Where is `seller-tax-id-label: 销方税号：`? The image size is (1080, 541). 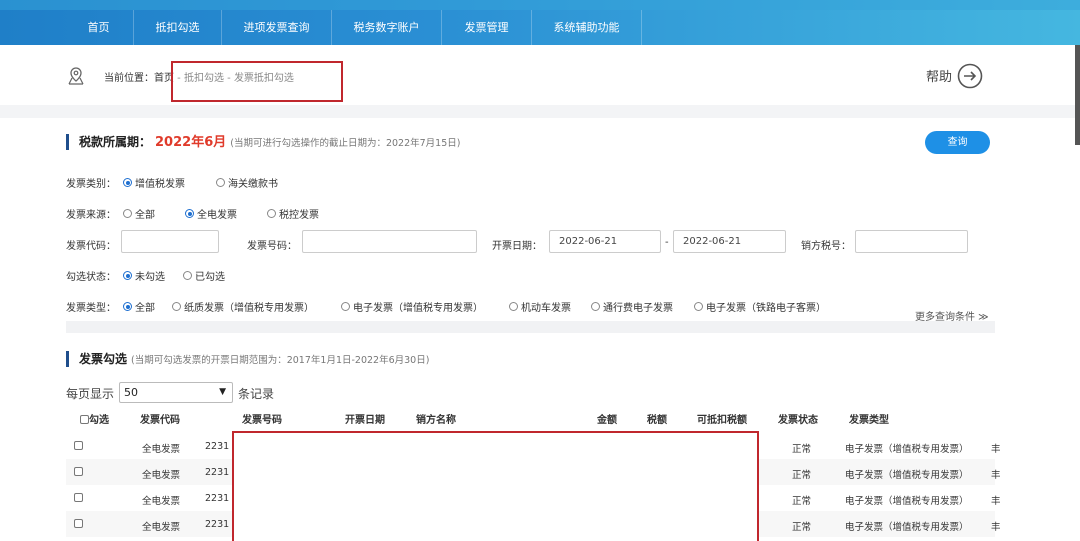 seller-tax-id-label: 销方税号： is located at coordinates (826, 246).